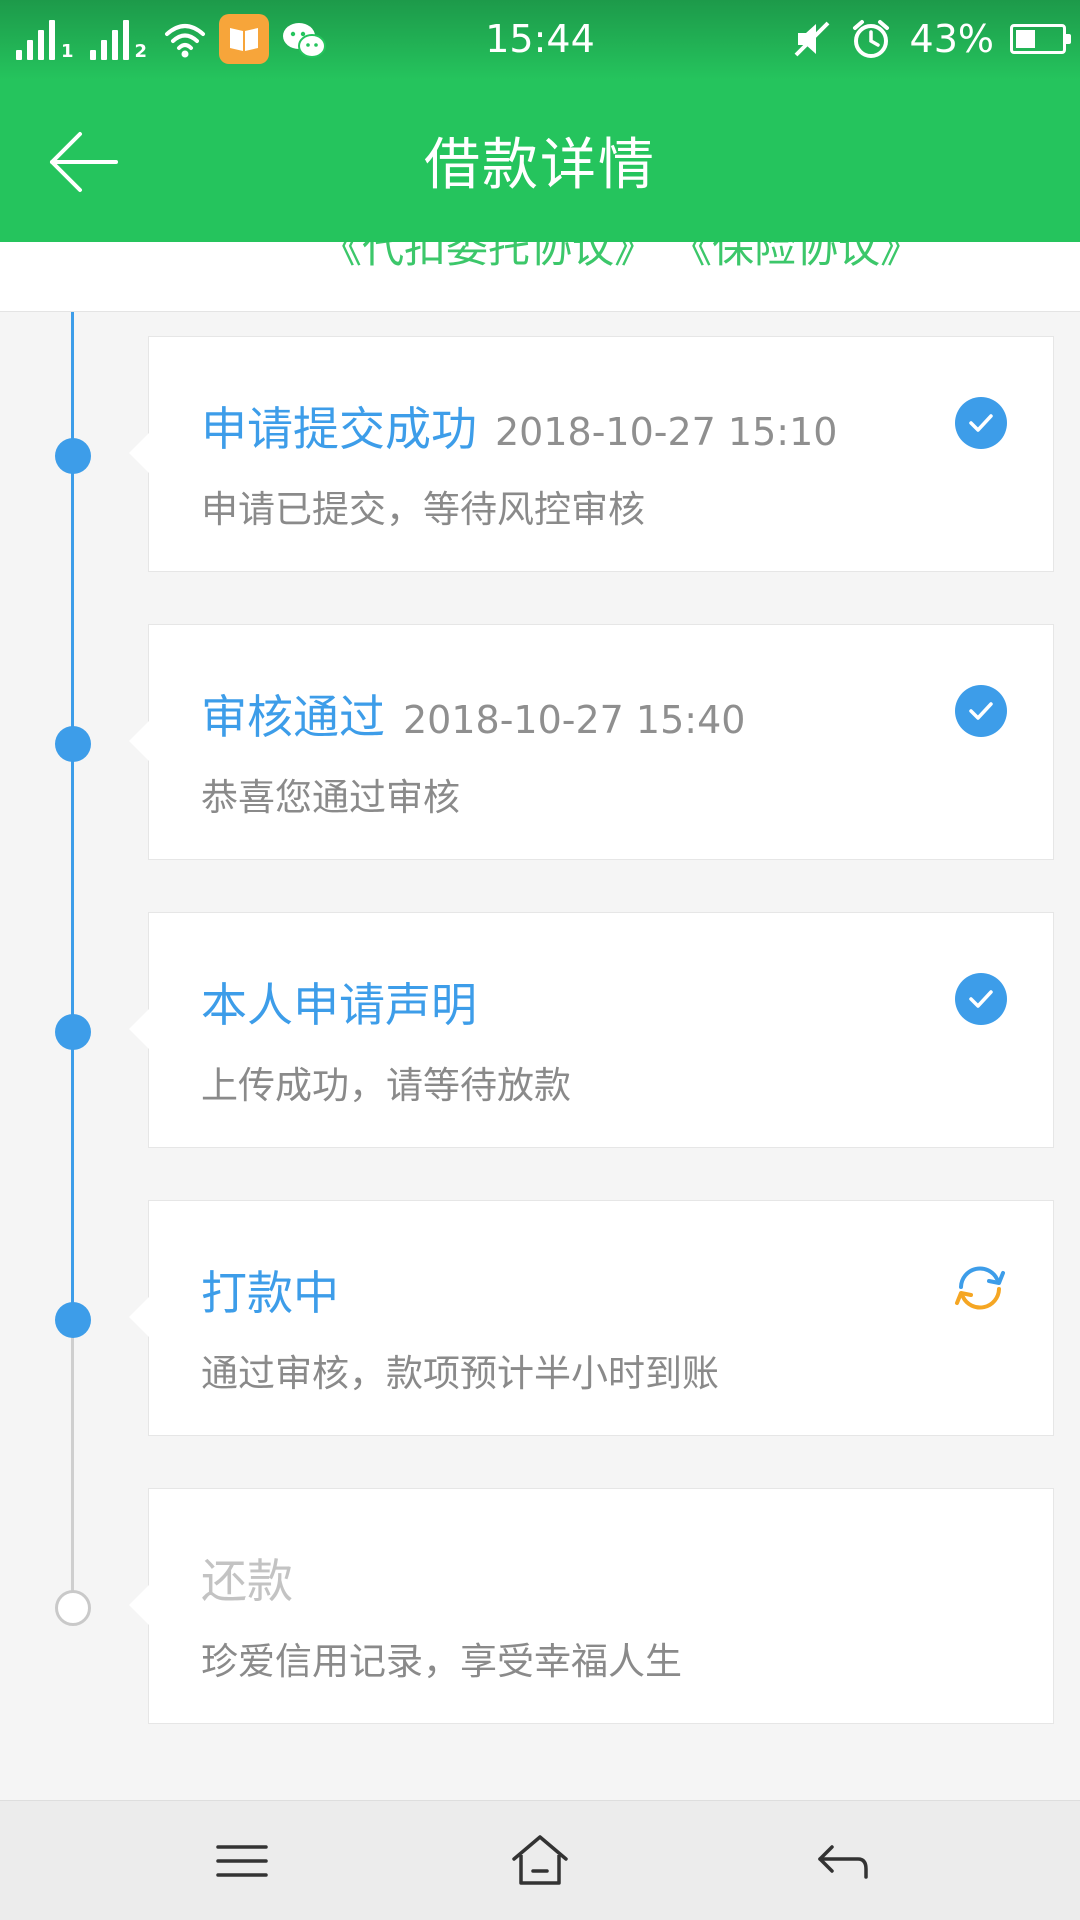 This screenshot has width=1080, height=1920. Describe the element at coordinates (591, 1030) in the screenshot. I see `step-card-declaration: 本人申请声明 上传成功，请等待放款` at that location.